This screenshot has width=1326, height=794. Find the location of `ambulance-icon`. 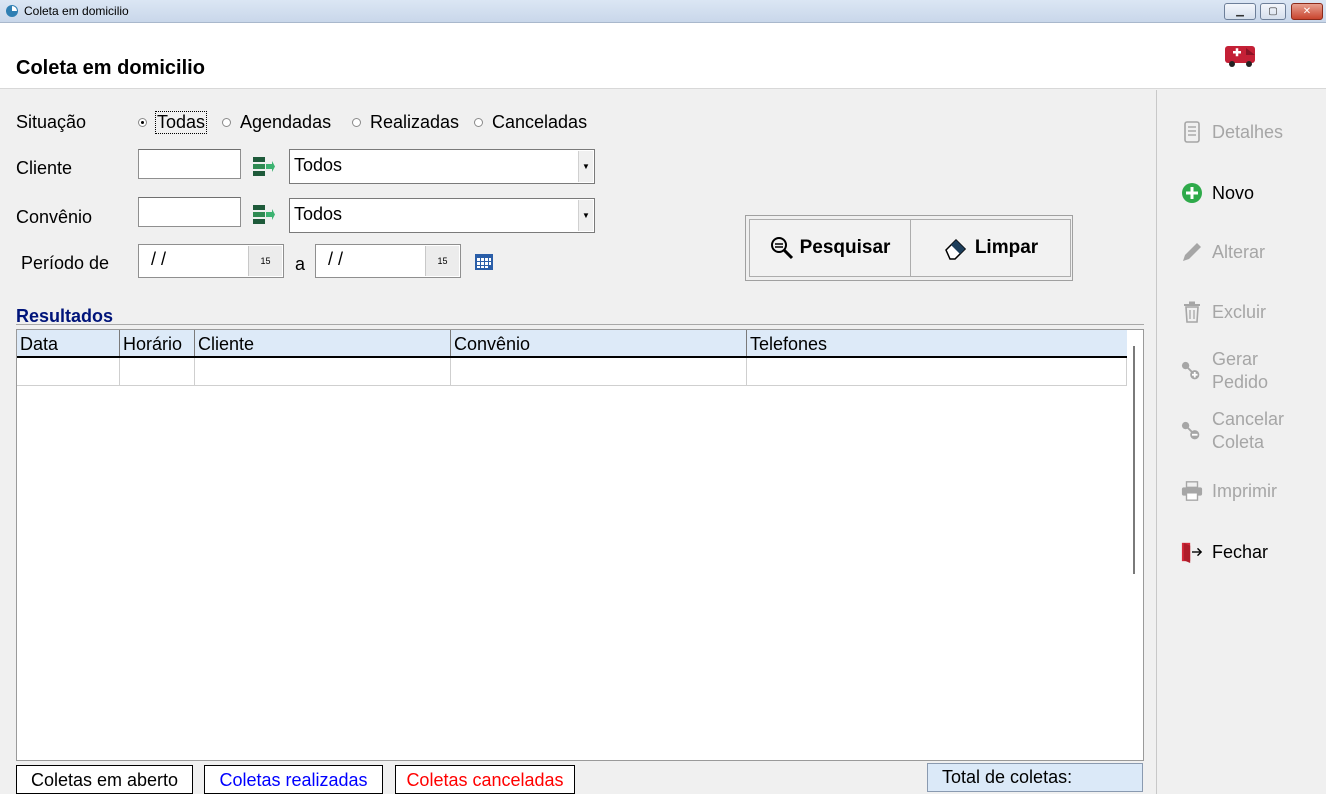

ambulance-icon is located at coordinates (1240, 56).